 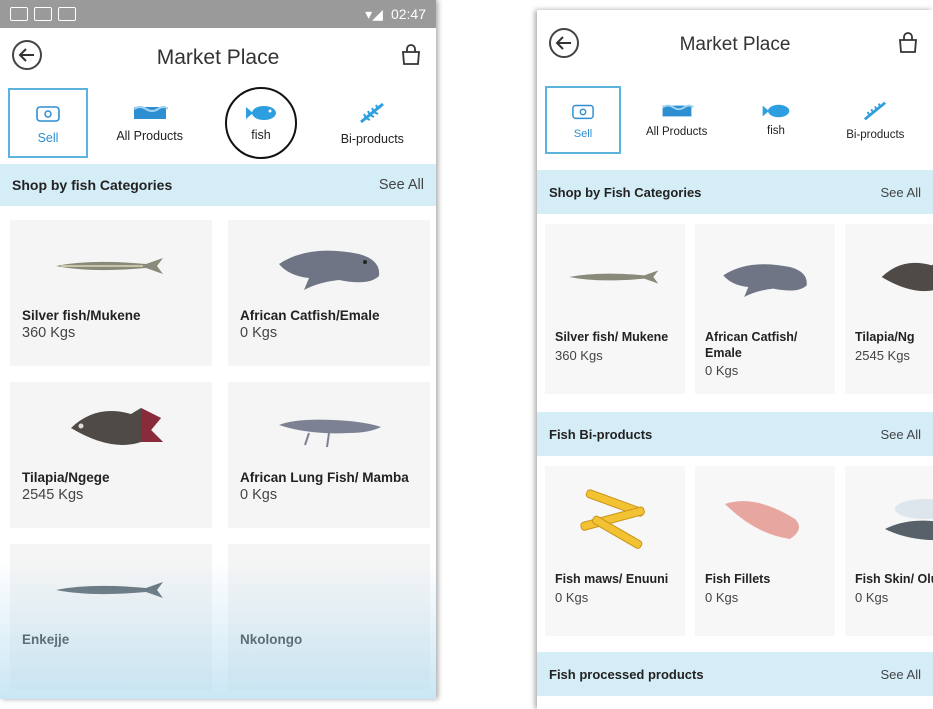 What do you see at coordinates (751, 345) in the screenshot?
I see `product-name: African Catfish/ Emale` at bounding box center [751, 345].